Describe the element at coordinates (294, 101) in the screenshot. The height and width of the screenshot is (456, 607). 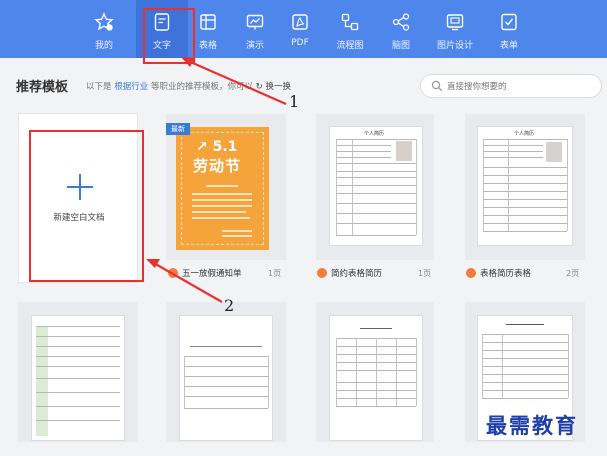
I see `annotation-step-1: 1` at that location.